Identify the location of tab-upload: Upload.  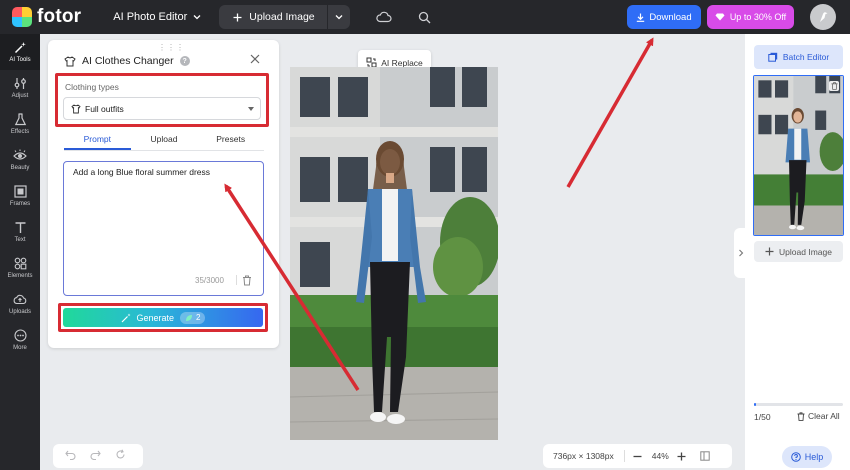
(164, 142).